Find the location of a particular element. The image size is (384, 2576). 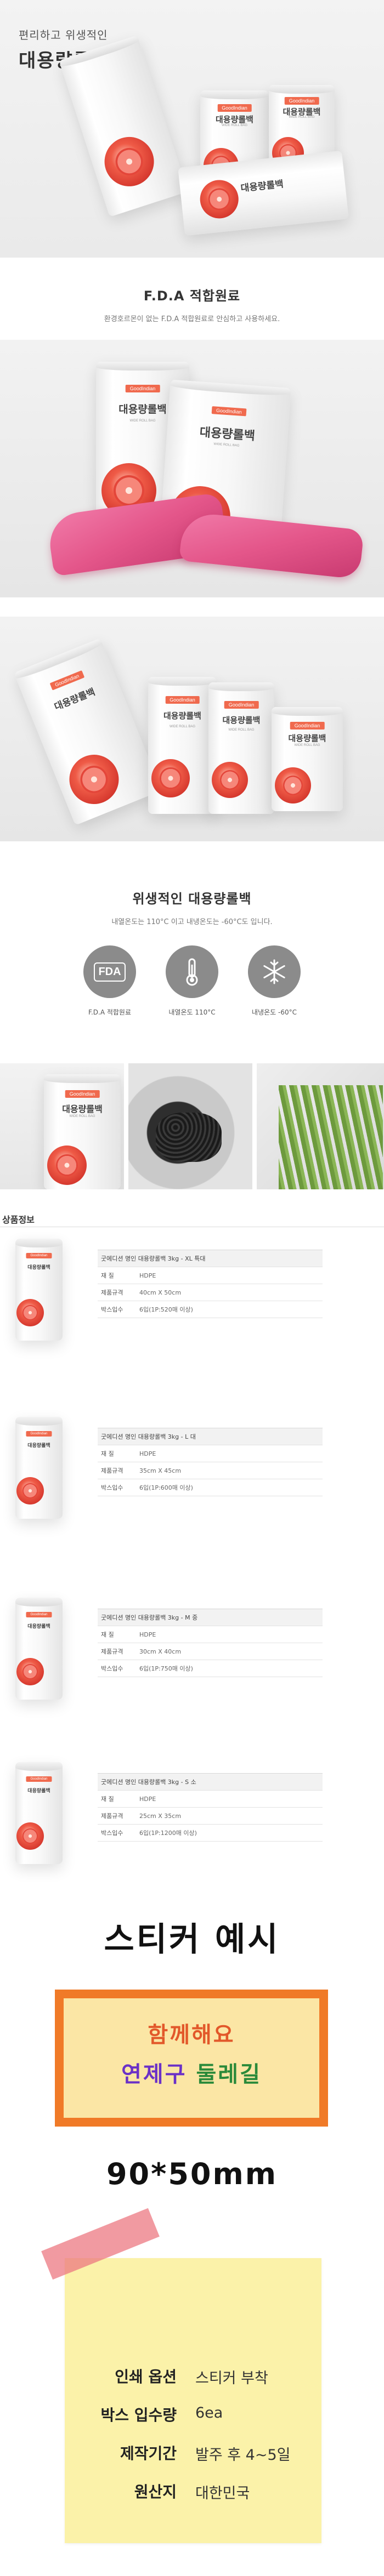

spec-value: 6입(1P:750매 이상) is located at coordinates (229, 1668).